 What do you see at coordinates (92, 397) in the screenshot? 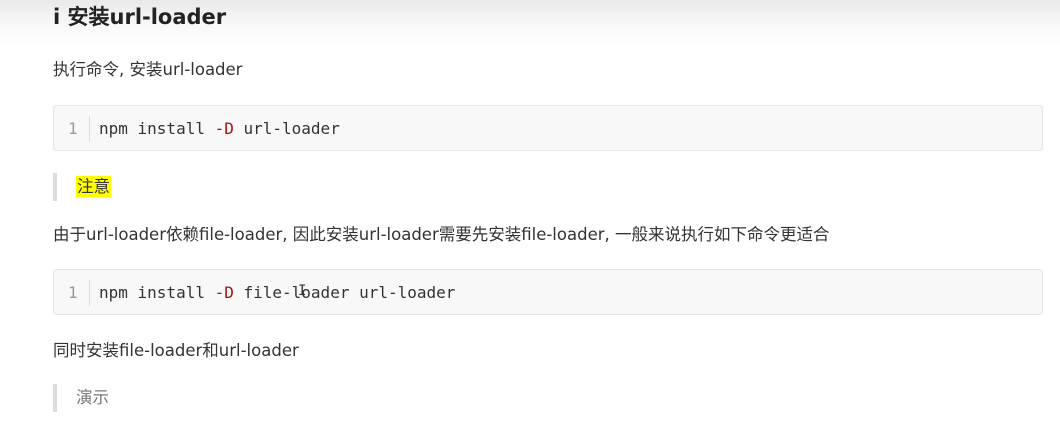
I see `demo-label: 演示` at bounding box center [92, 397].